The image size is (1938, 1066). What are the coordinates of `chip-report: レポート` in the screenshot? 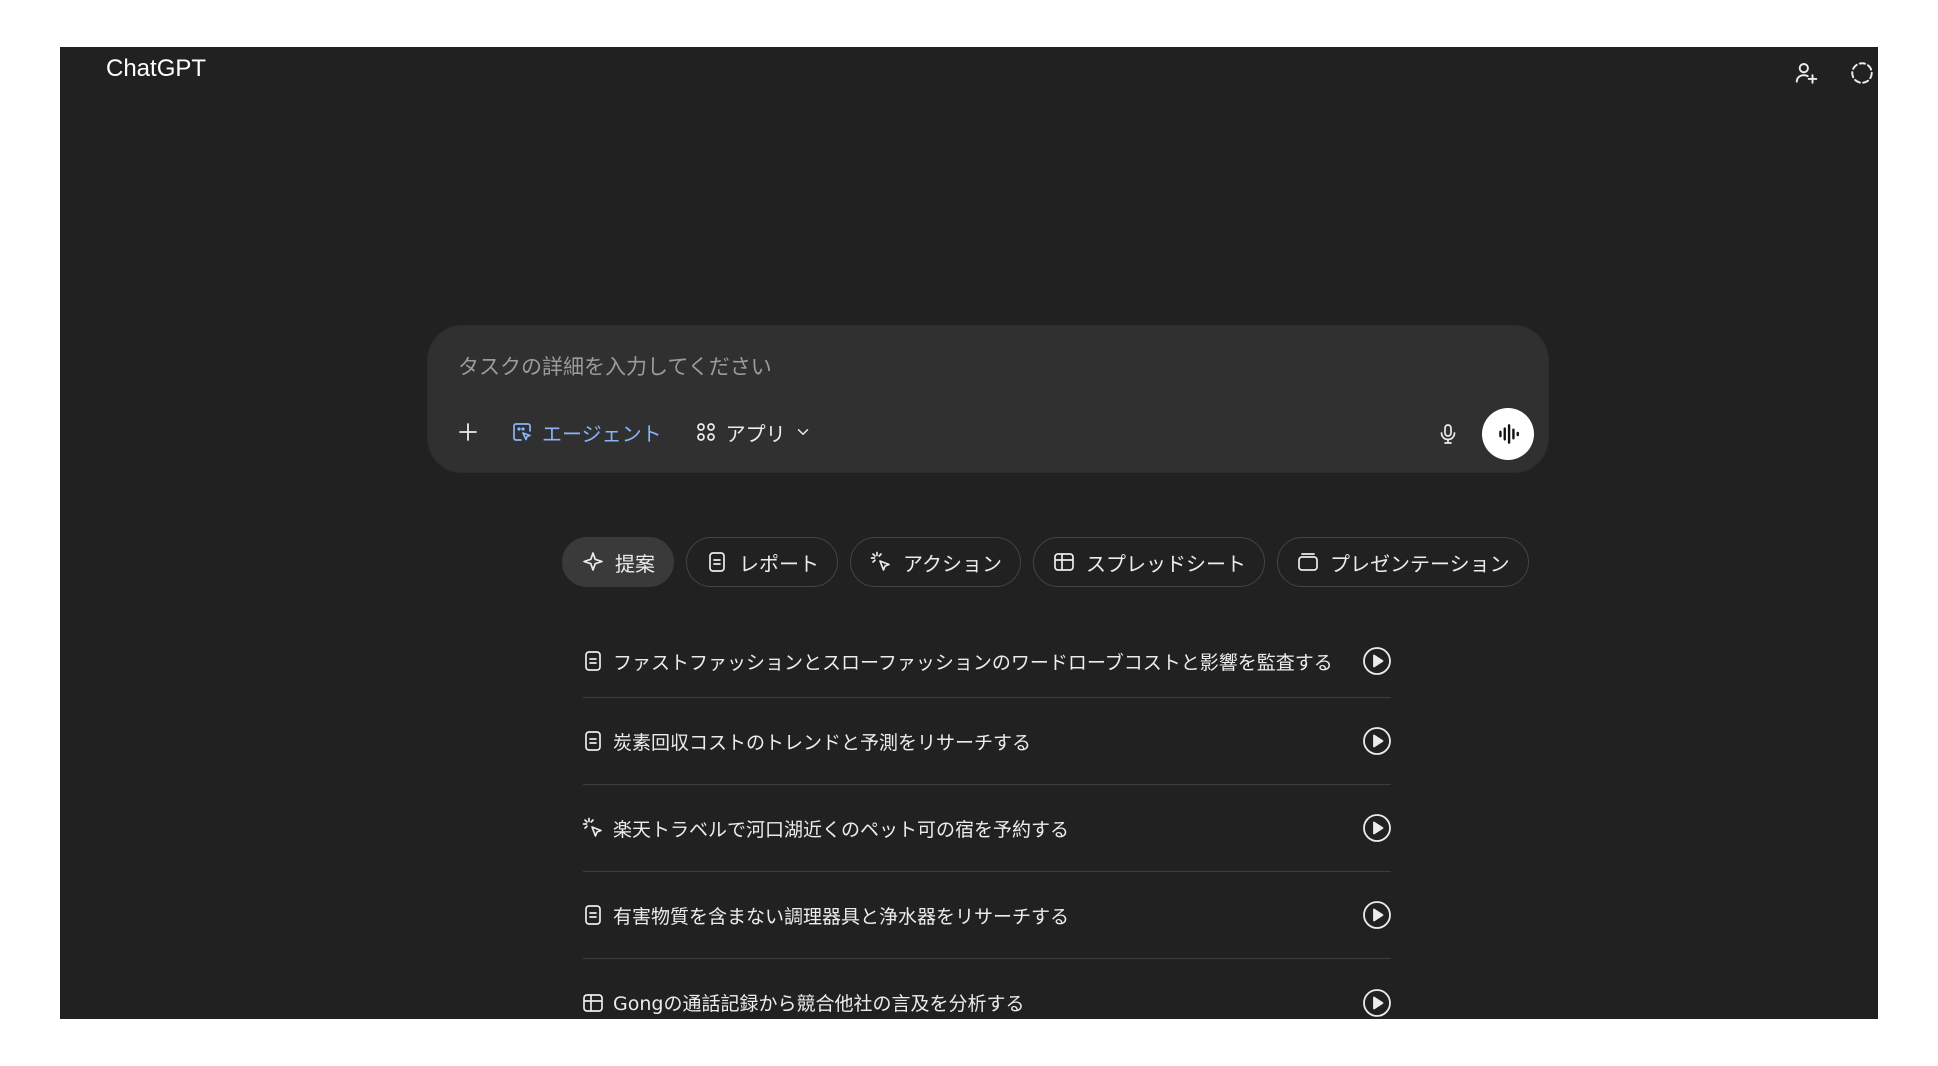 It's located at (762, 562).